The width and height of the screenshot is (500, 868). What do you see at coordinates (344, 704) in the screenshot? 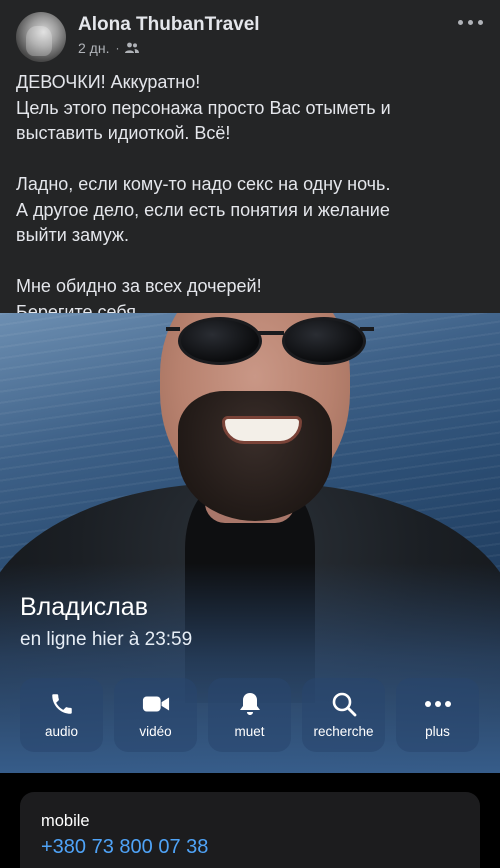
I see `search-icon` at bounding box center [344, 704].